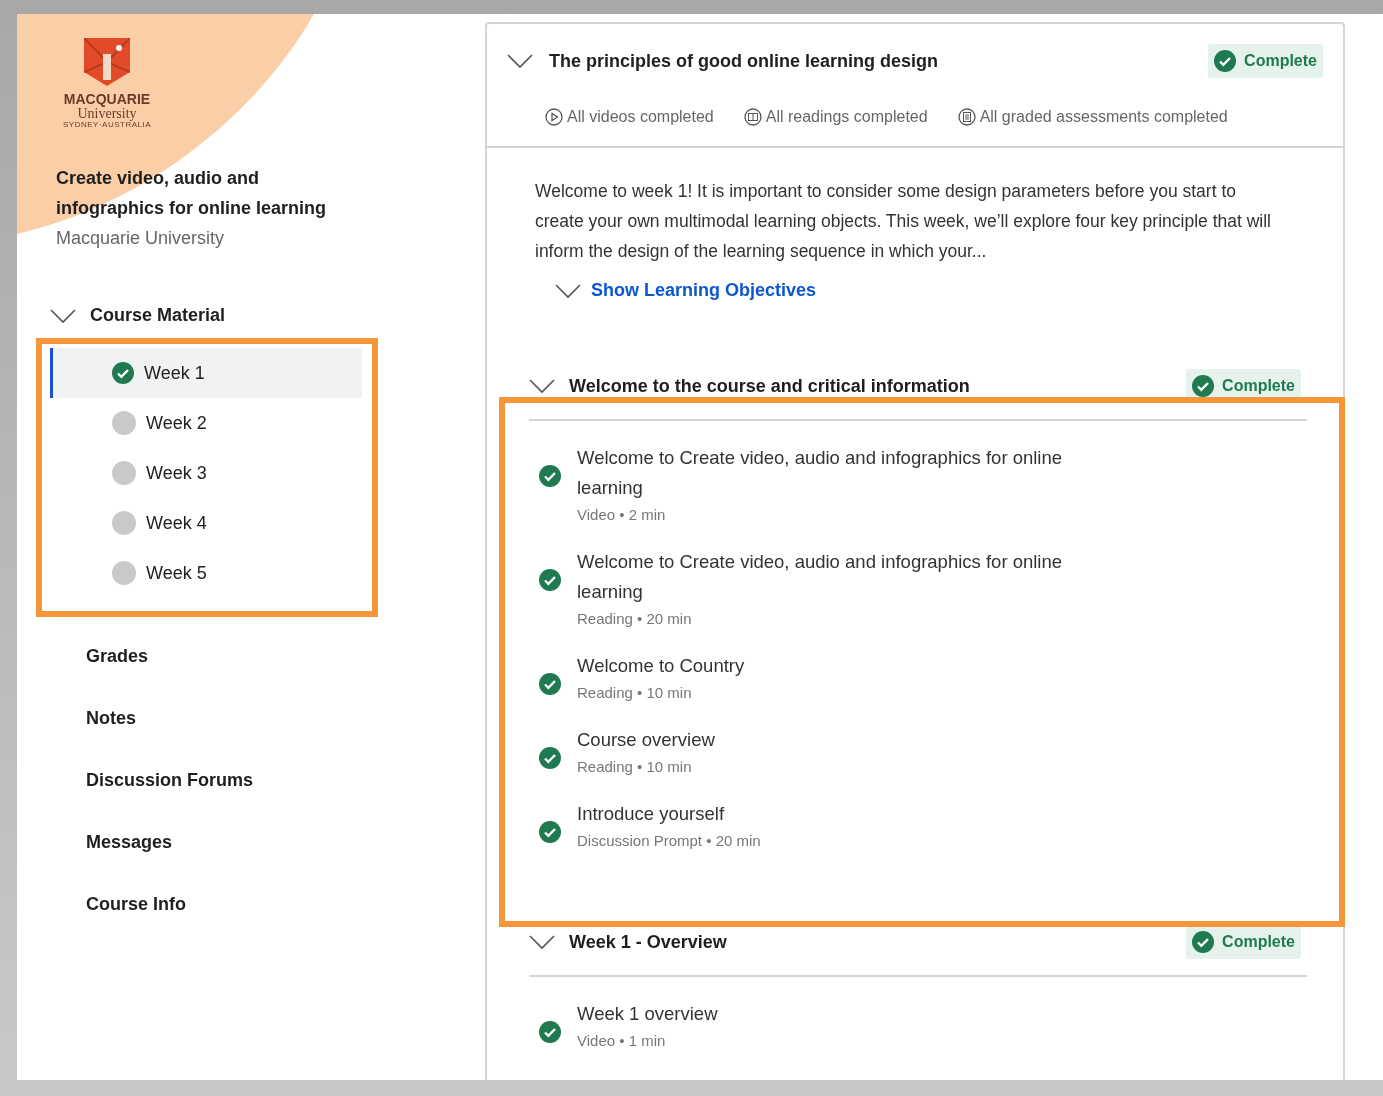  Describe the element at coordinates (176, 573) in the screenshot. I see `week-label: Week 5` at that location.